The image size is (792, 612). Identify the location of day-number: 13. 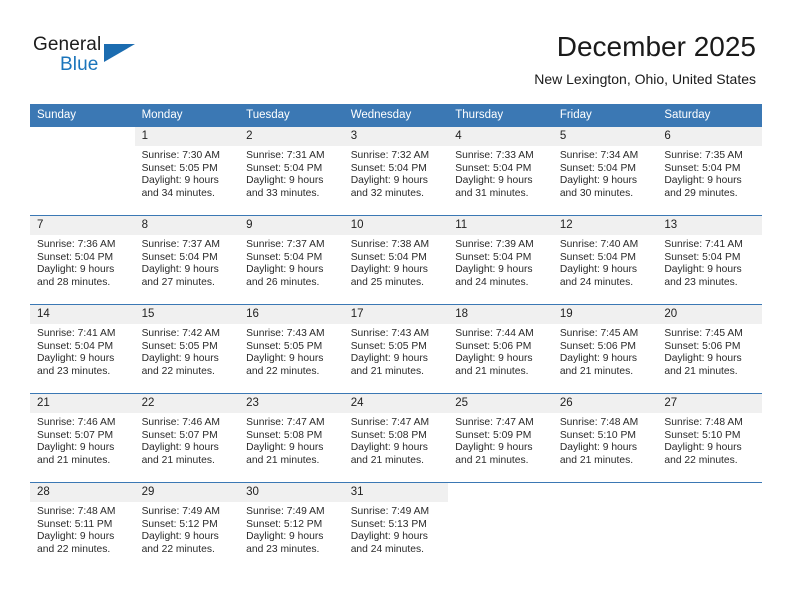
(709, 225).